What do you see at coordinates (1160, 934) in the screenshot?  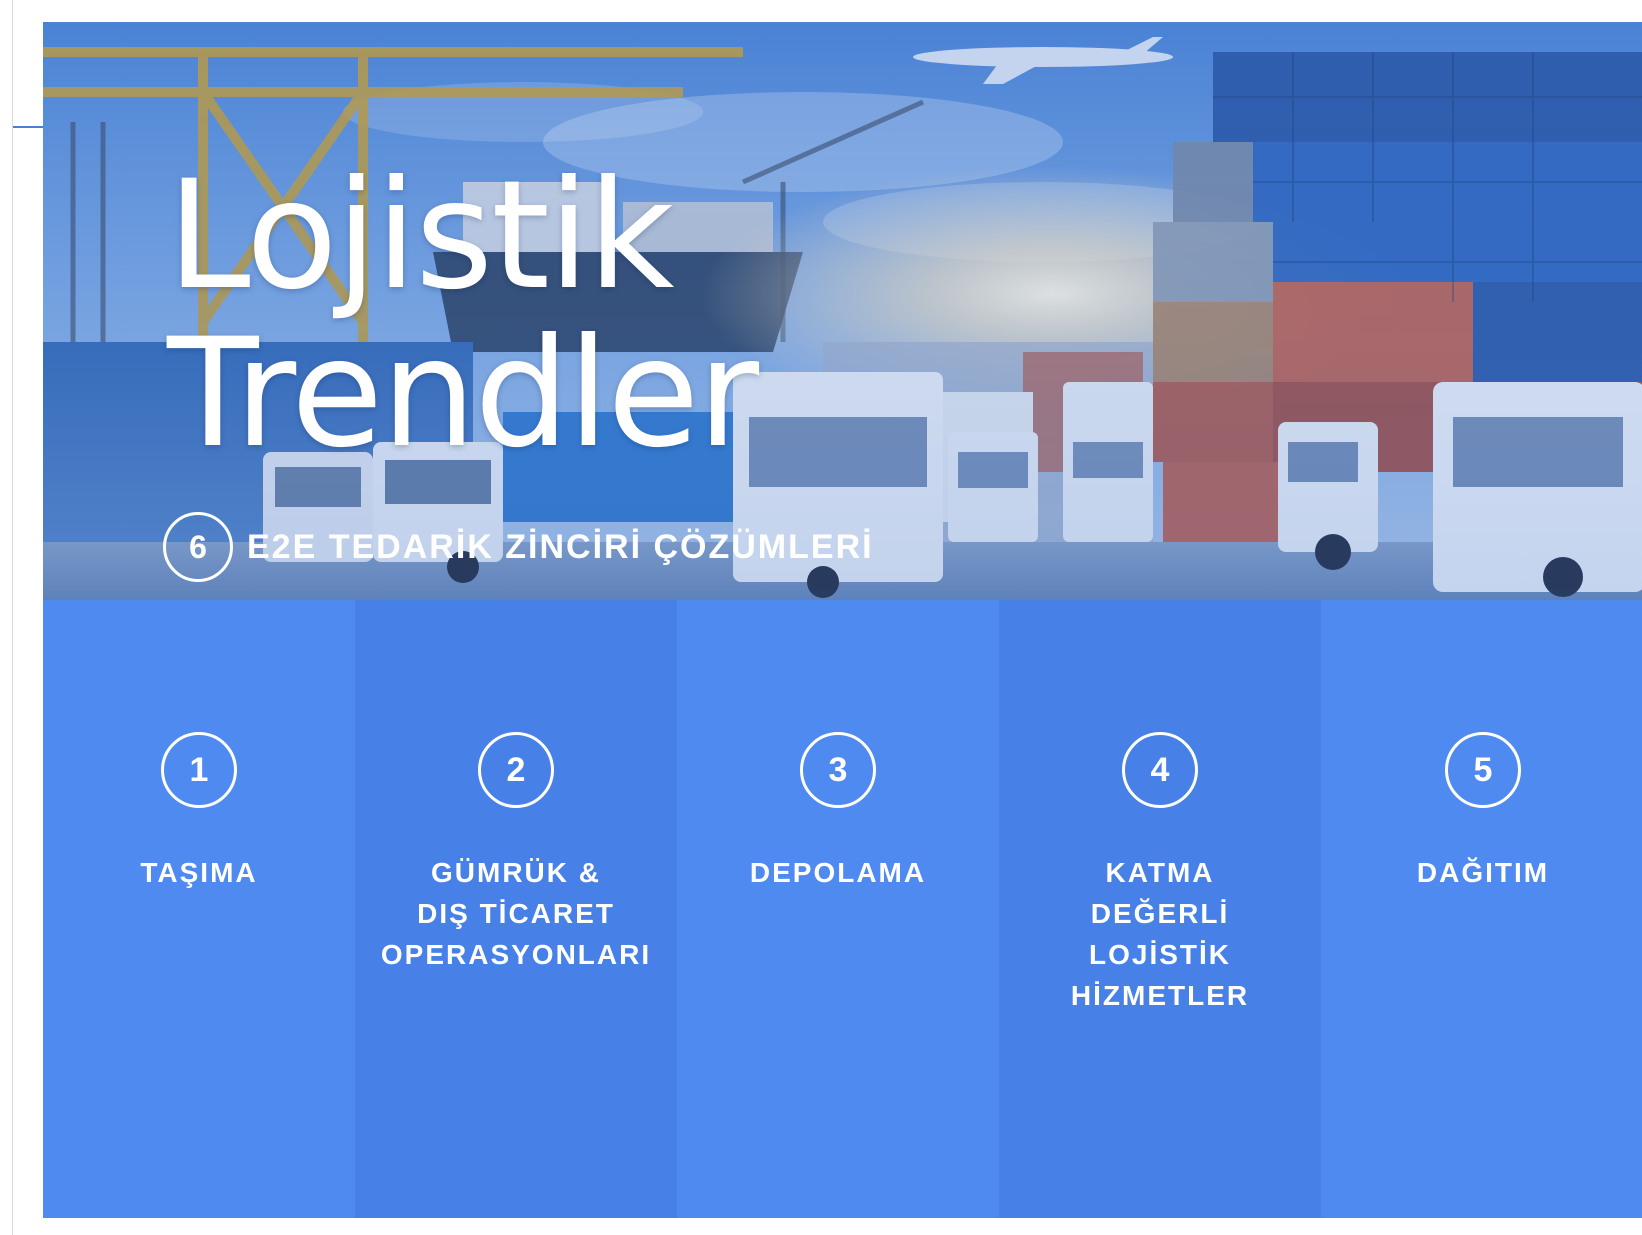 I see `step-label: KATMA DEĞERLİ LOJİSTİK HİZMETLER` at bounding box center [1160, 934].